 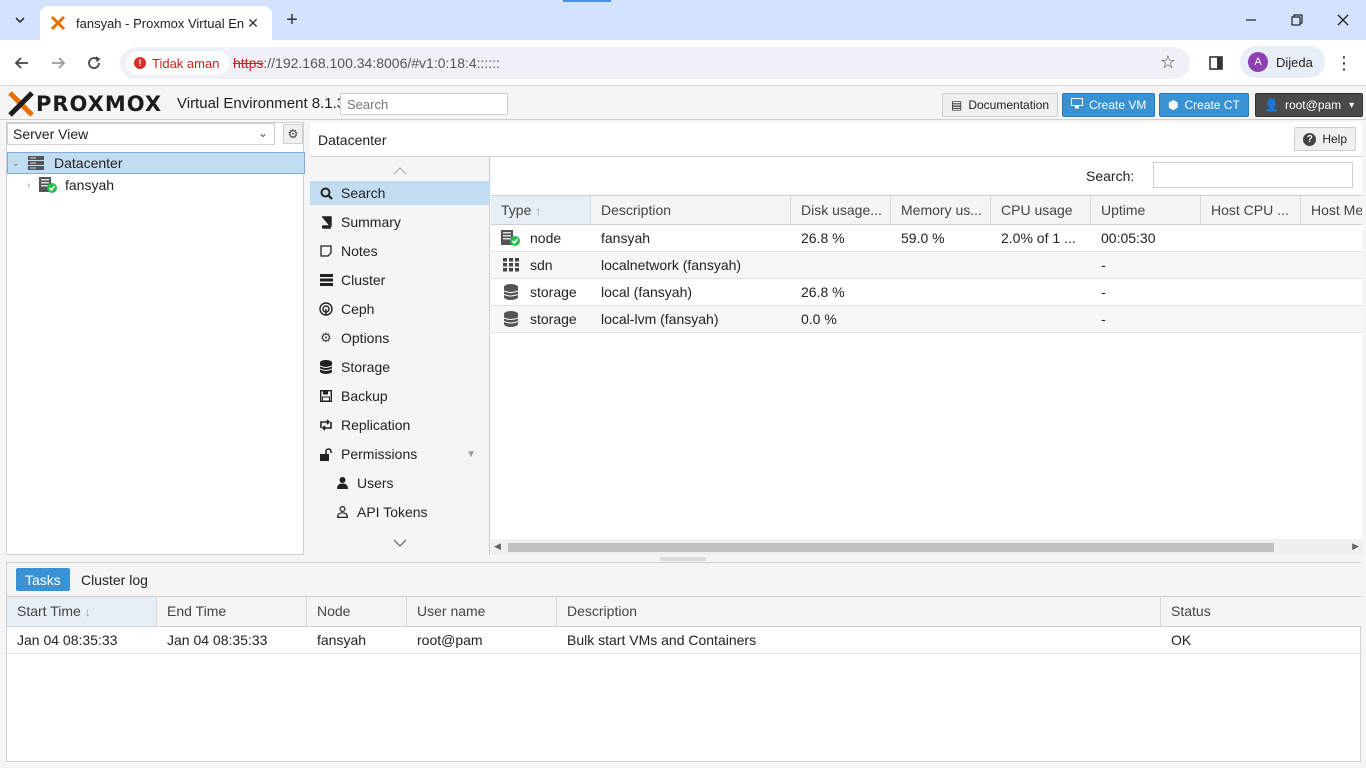 I want to click on tree-item-datacenter: ⌄ Datacenter, so click(x=156, y=163).